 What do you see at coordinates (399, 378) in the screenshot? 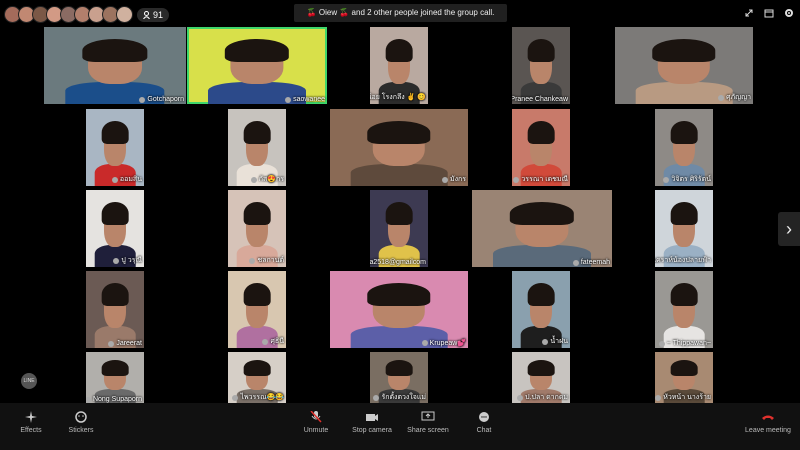
I see `video-tile: รักตั้งตวงใจแม่` at bounding box center [399, 378].